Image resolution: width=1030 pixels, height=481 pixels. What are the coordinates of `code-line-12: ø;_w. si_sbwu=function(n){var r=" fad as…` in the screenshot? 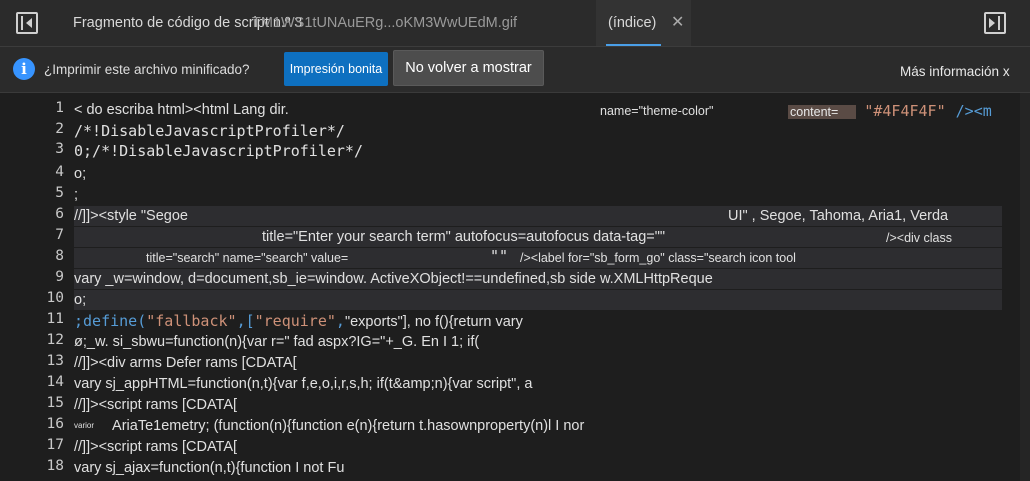 It's located at (277, 342).